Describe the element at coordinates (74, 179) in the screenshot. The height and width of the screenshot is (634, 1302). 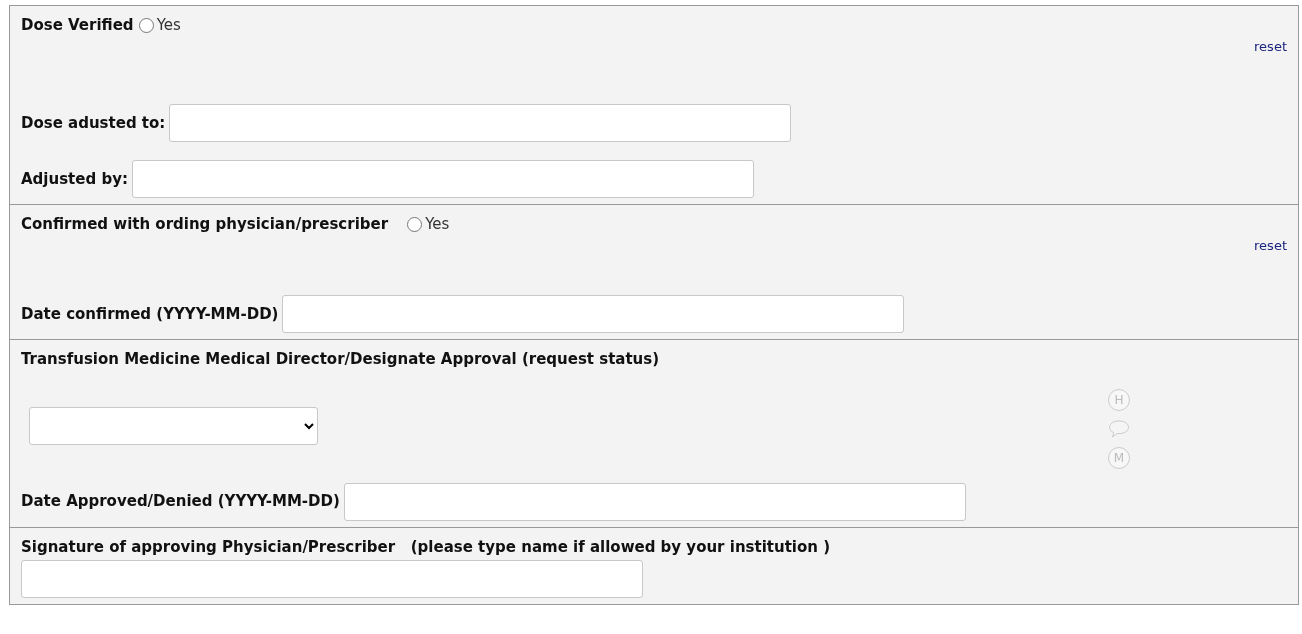
I see `field-label: Adjusted by:` at that location.